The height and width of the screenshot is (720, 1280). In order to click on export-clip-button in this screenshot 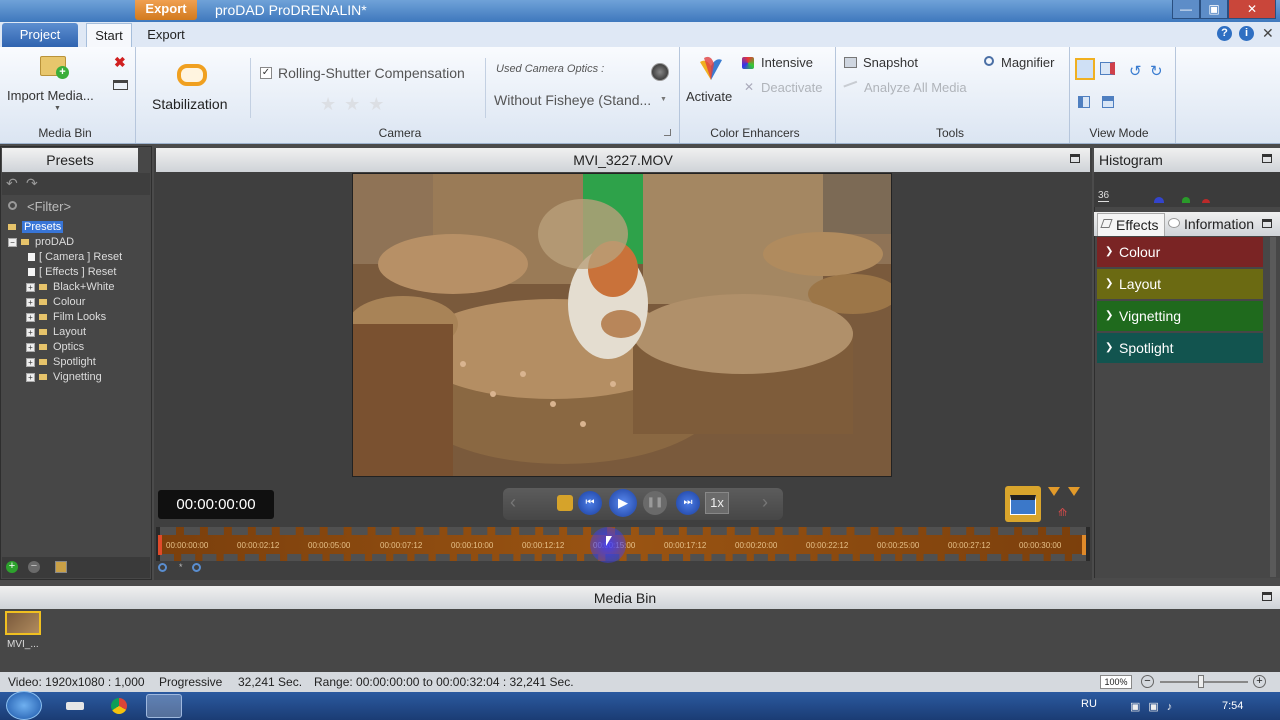, I will do `click(1023, 504)`.